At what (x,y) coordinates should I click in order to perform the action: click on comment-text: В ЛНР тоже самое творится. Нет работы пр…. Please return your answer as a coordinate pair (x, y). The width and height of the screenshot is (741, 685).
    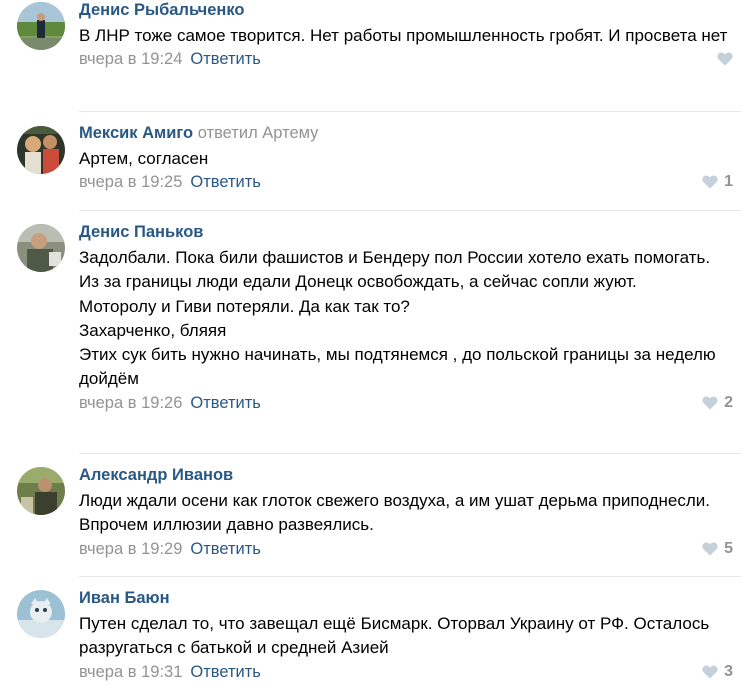
    Looking at the image, I should click on (406, 36).